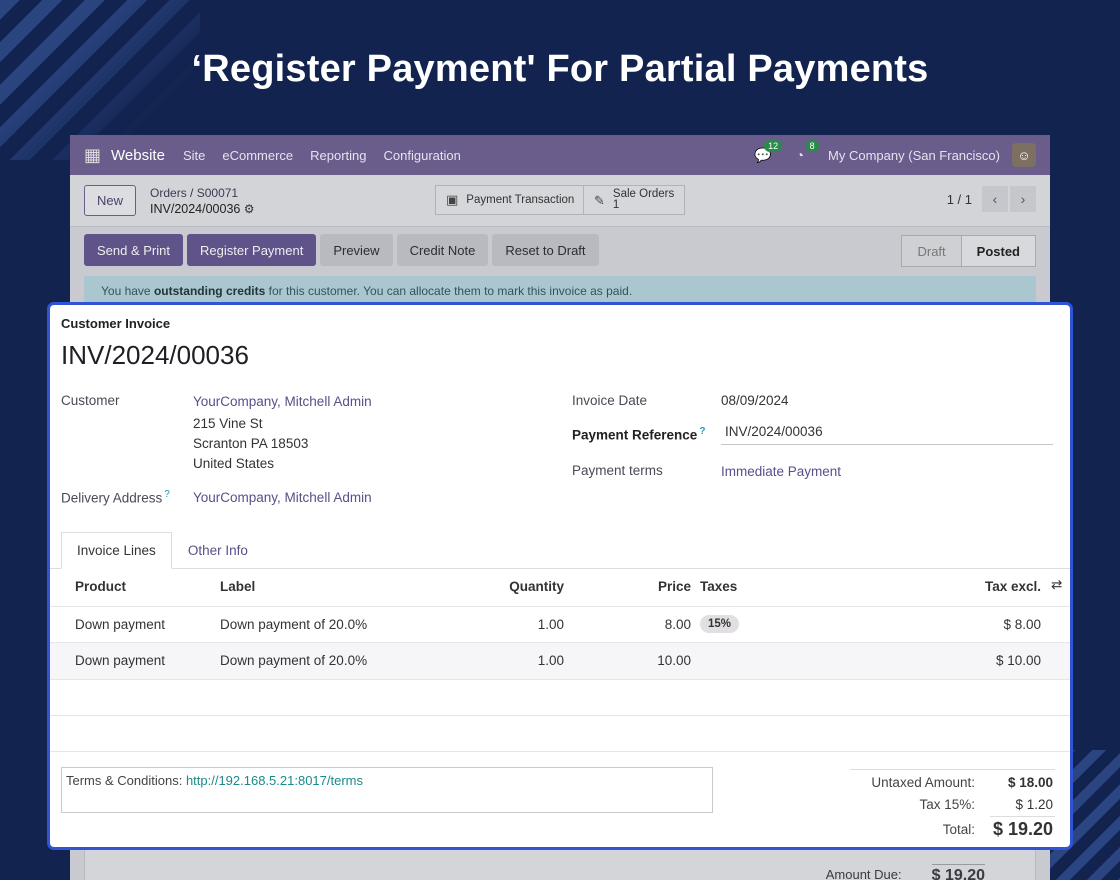 The width and height of the screenshot is (1120, 880). Describe the element at coordinates (887, 433) in the screenshot. I see `payment-reference-input: INV/2024/00036` at that location.